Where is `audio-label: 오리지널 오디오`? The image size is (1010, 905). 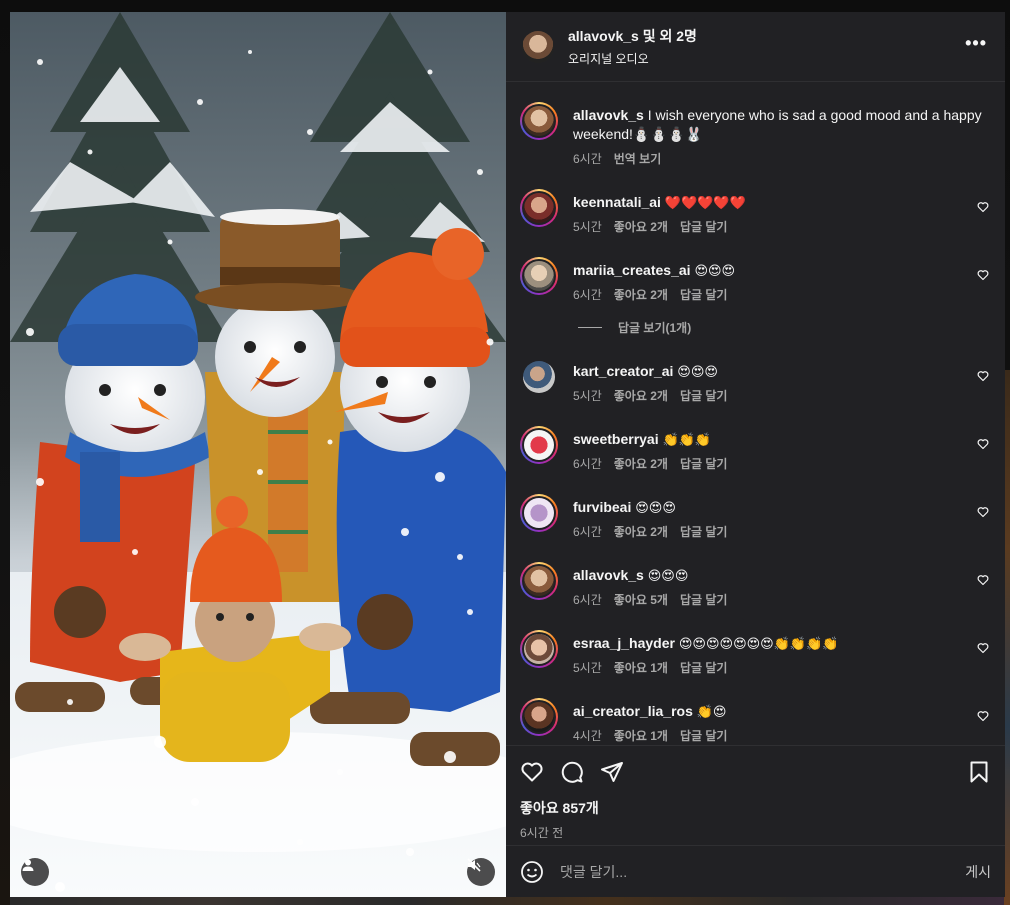
audio-label: 오리지널 오디오 is located at coordinates (632, 58).